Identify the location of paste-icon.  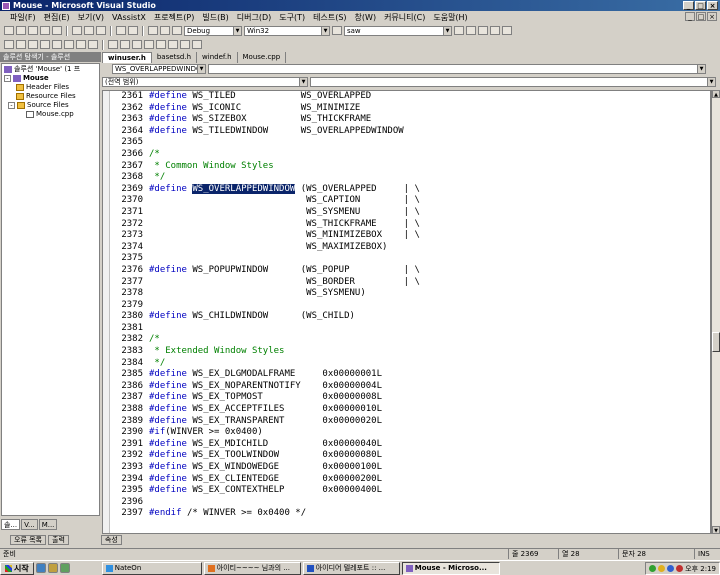
(101, 30).